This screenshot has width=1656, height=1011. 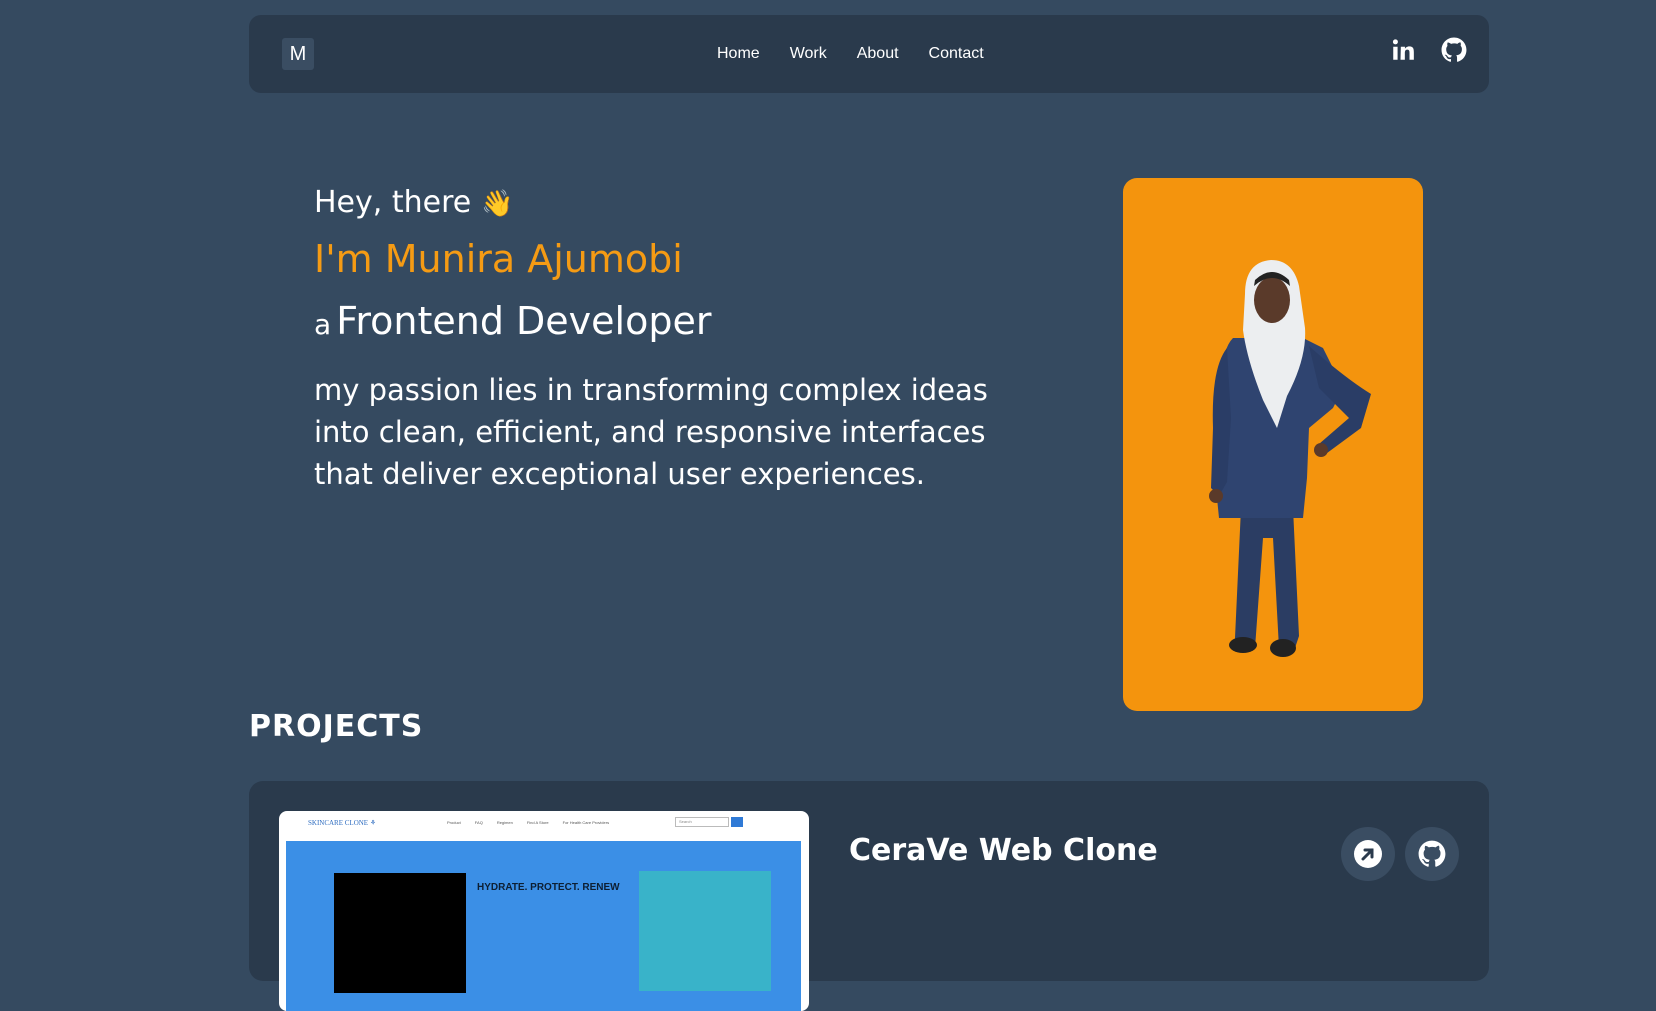 I want to click on live-demo-button, so click(x=1368, y=854).